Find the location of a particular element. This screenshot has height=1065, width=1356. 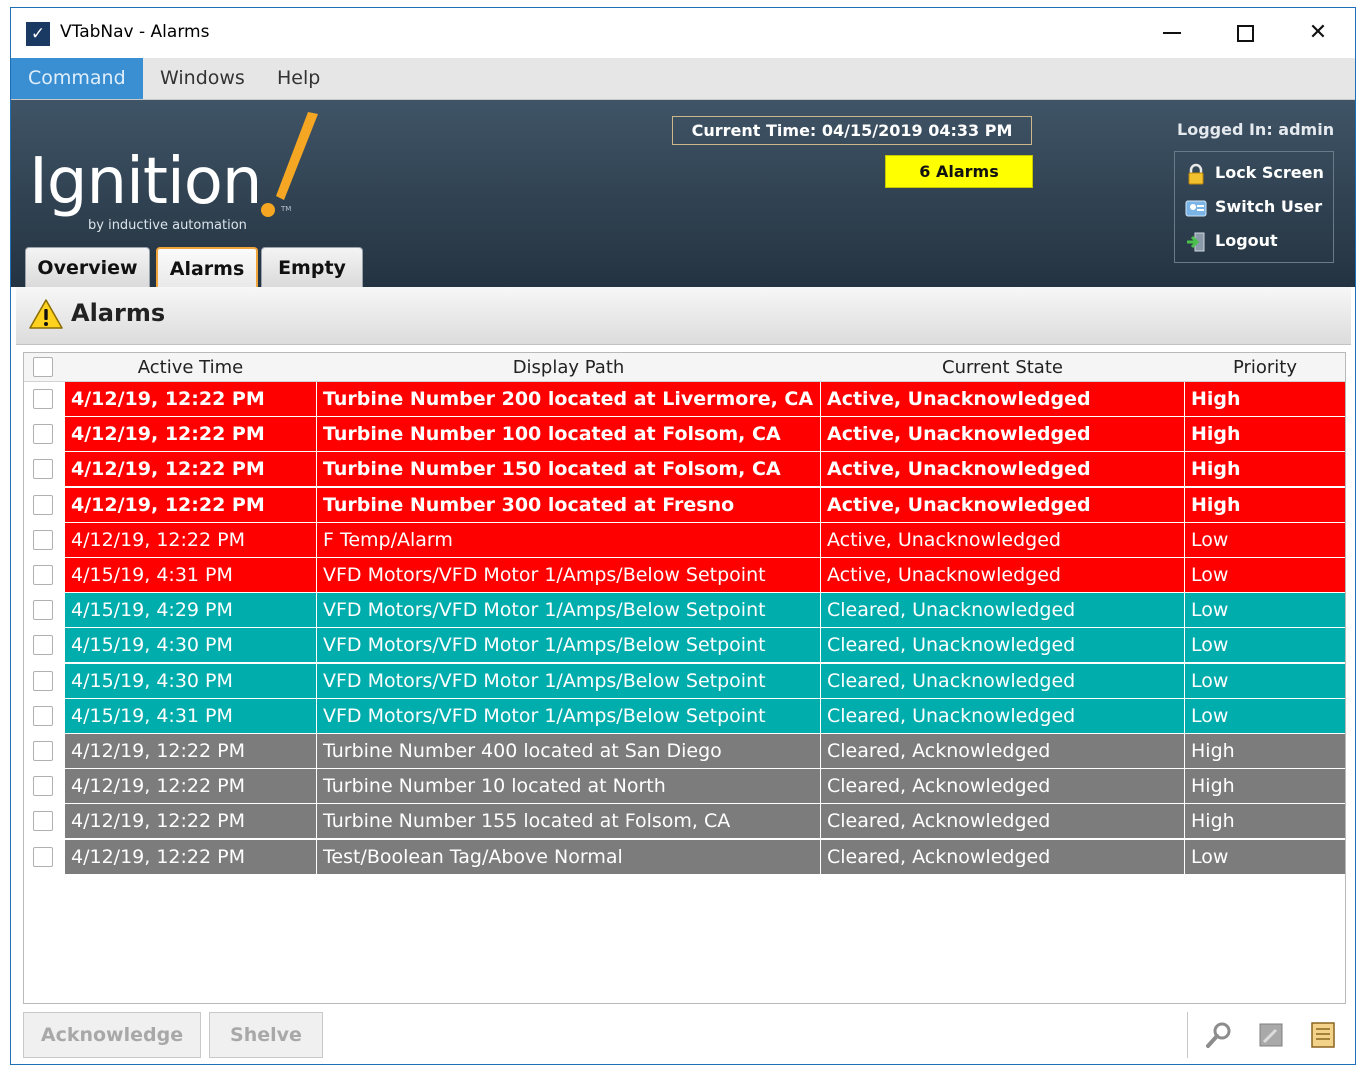

menu-windows: Windows is located at coordinates (202, 78).